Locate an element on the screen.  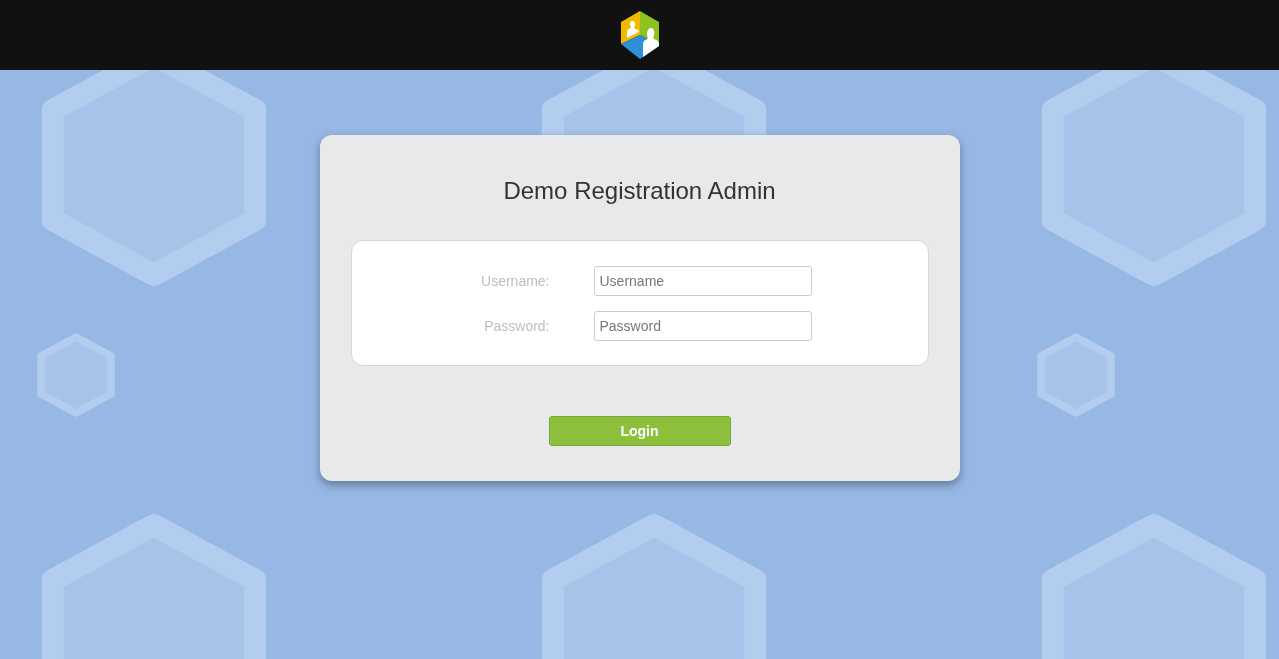
field-label: Password: is located at coordinates (516, 326).